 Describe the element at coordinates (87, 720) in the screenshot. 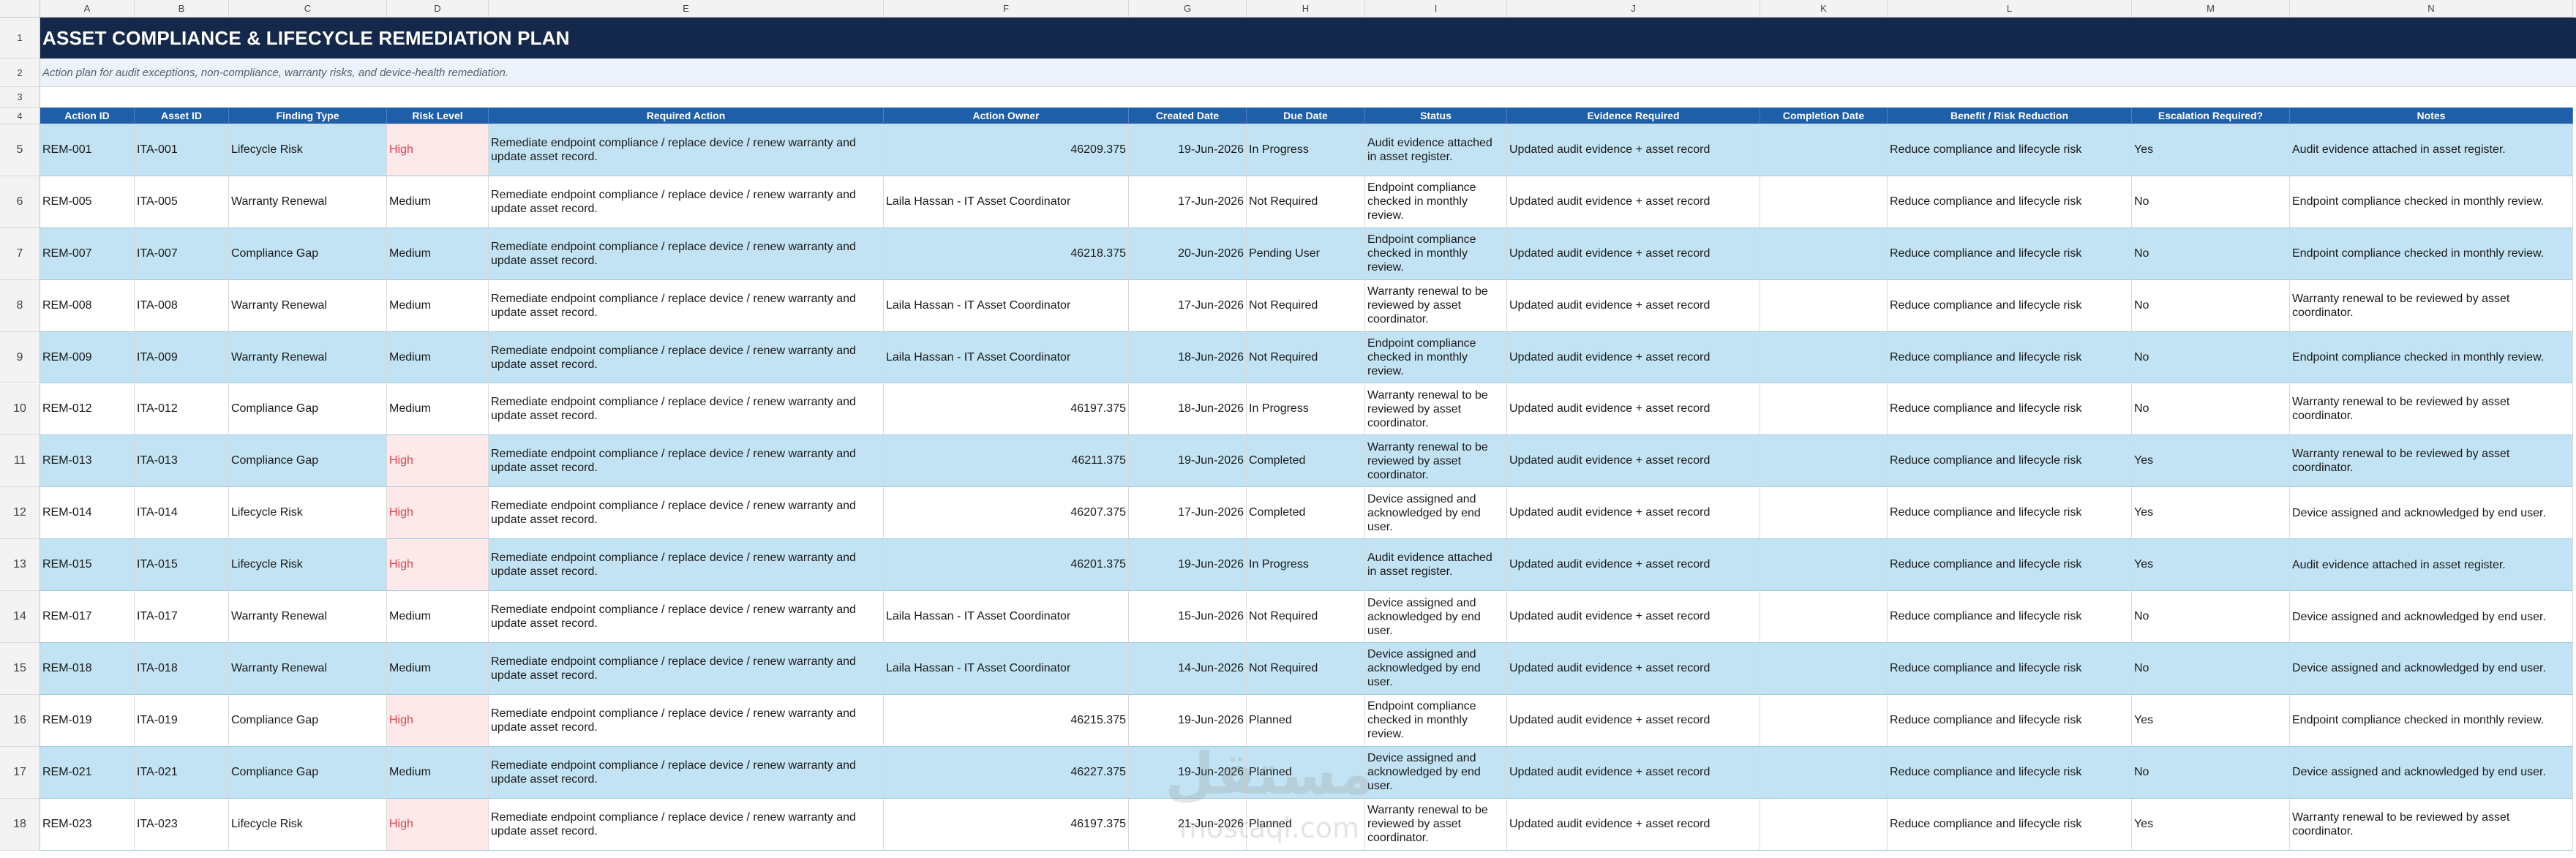

I see `cell-action-id: REM-019` at that location.